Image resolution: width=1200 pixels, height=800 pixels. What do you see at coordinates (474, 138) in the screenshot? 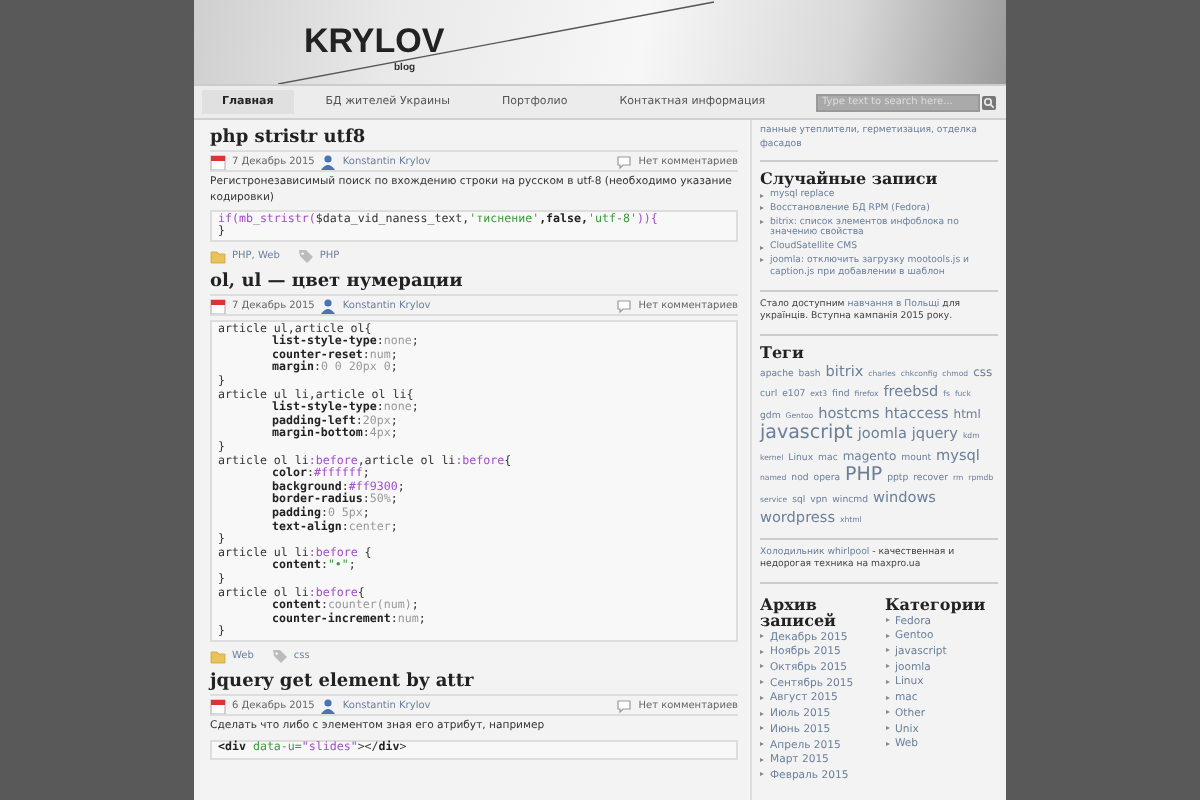
I see `post-title: php stristr utf8` at bounding box center [474, 138].